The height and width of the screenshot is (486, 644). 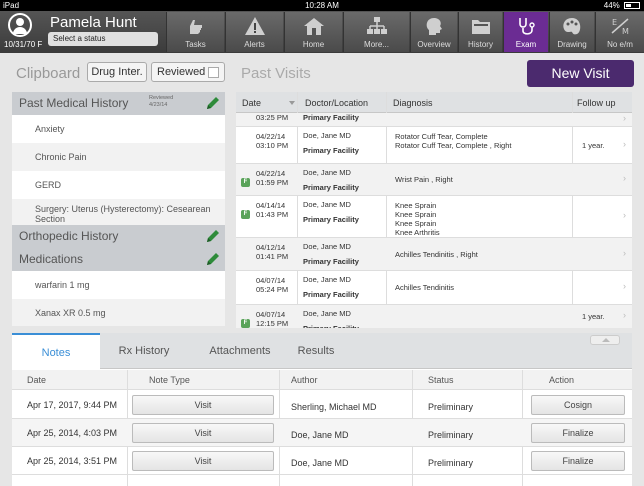 I want to click on reviewed-toggle: Reviewed, so click(x=188, y=72).